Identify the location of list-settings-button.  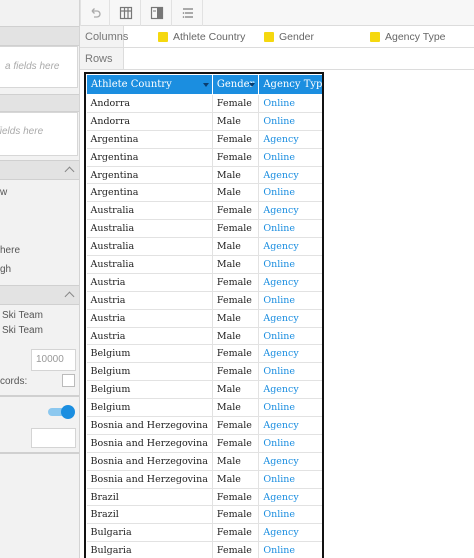
(188, 13).